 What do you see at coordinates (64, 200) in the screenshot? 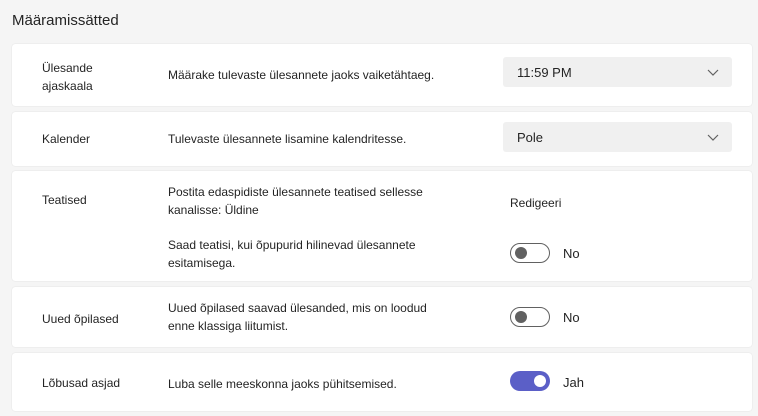
I see `setting-label-notifications: Teatised` at bounding box center [64, 200].